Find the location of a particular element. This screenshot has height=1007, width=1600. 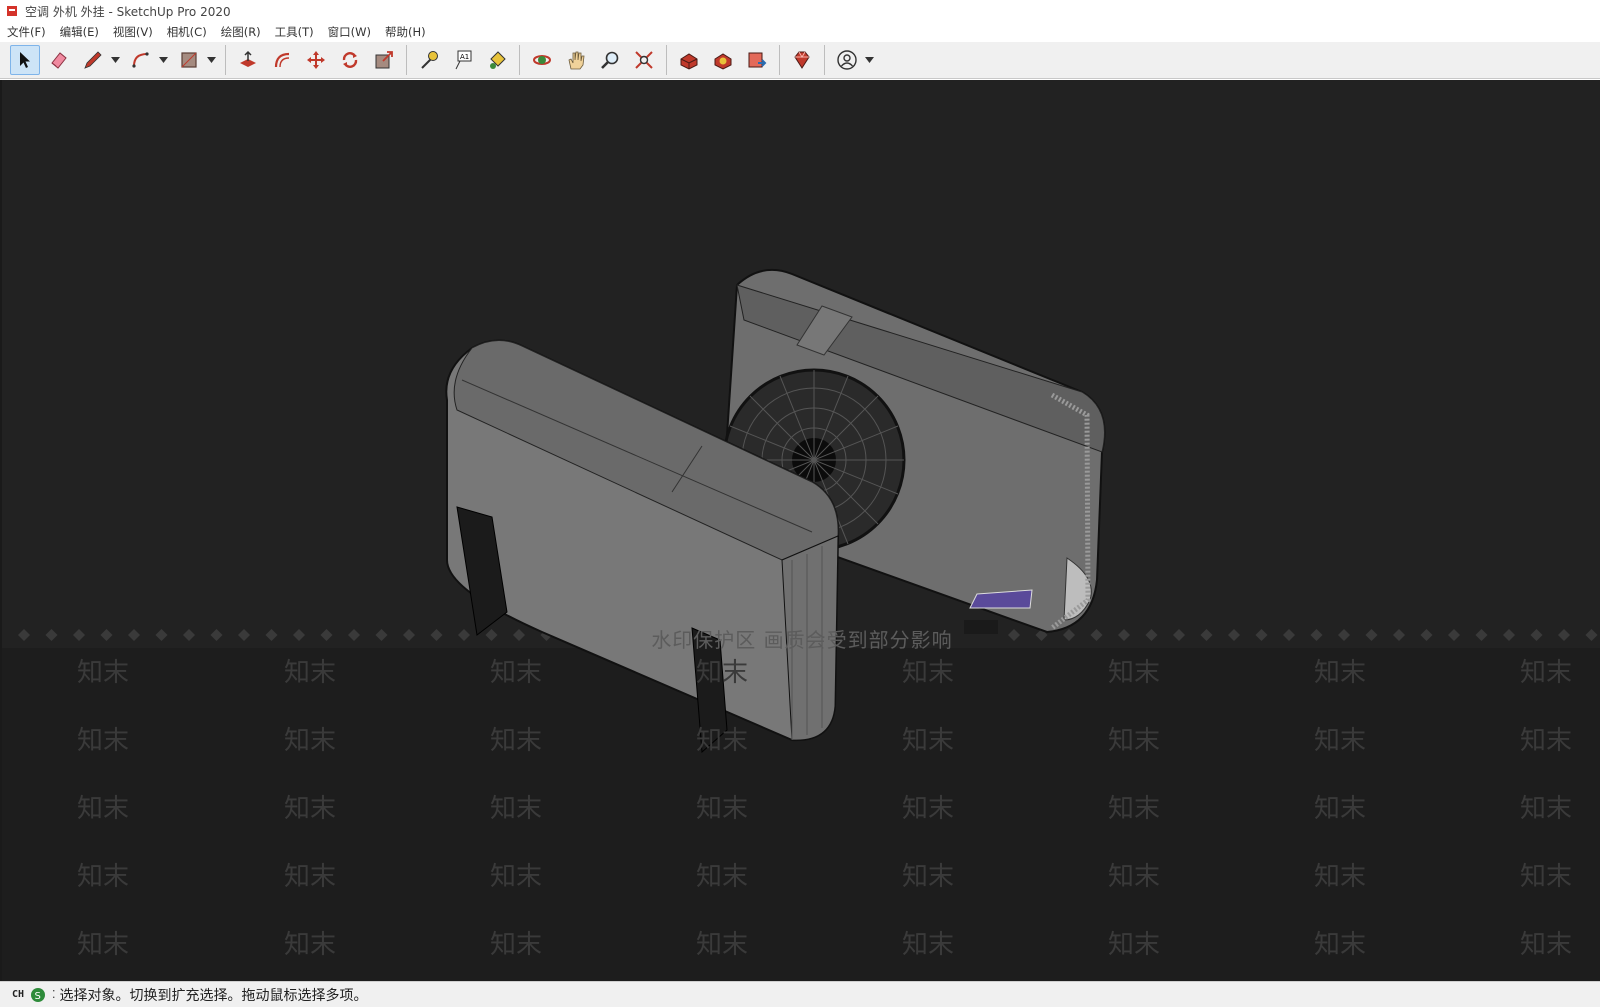

svg-text: A1 is located at coordinates (464, 57).